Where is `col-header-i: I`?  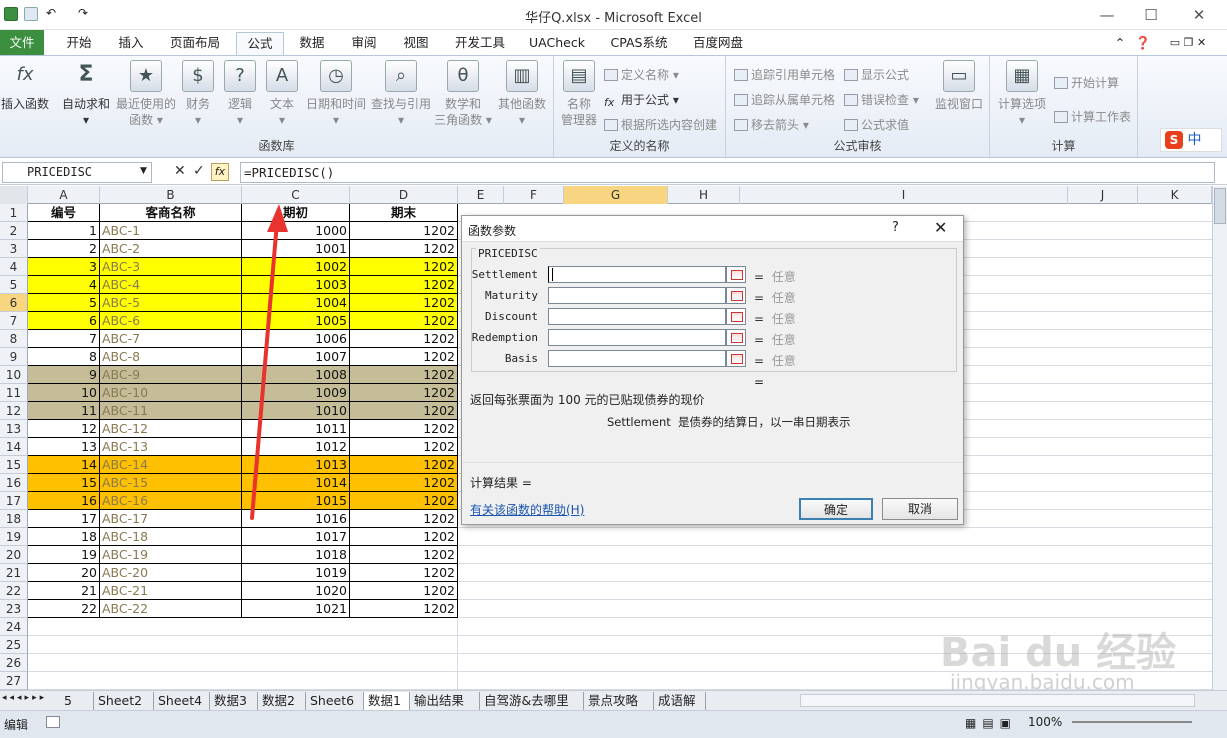 col-header-i: I is located at coordinates (904, 195).